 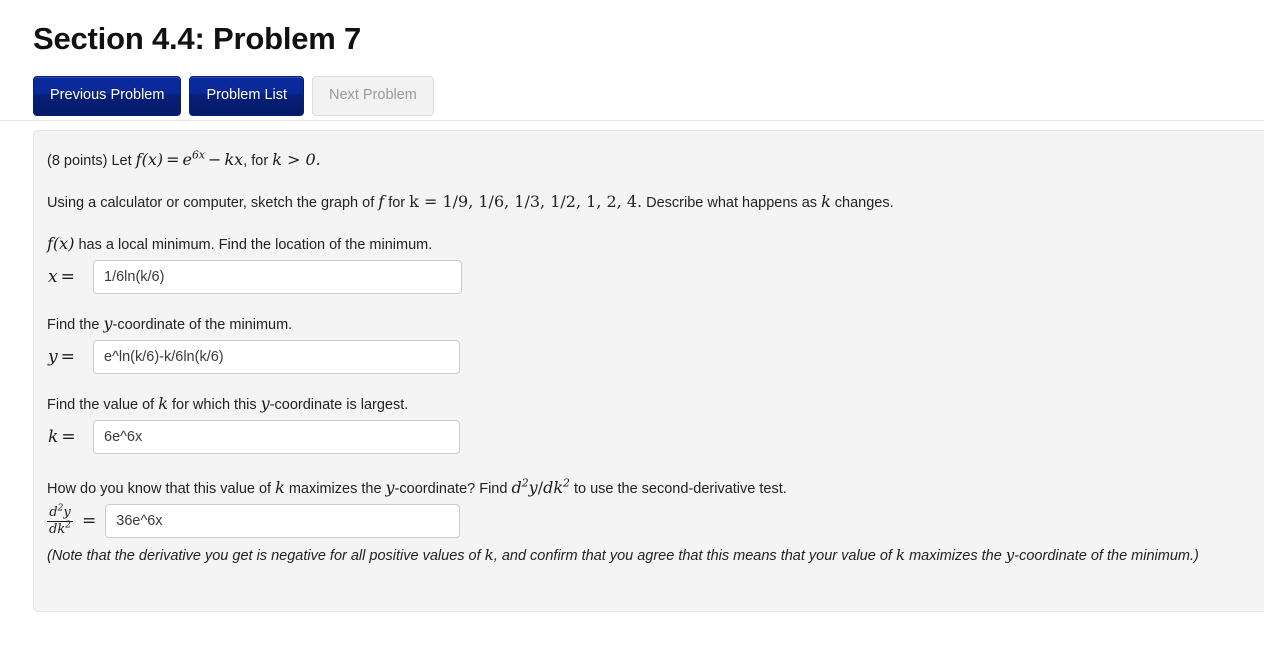 I want to click on second-derivative-input, so click(x=283, y=521).